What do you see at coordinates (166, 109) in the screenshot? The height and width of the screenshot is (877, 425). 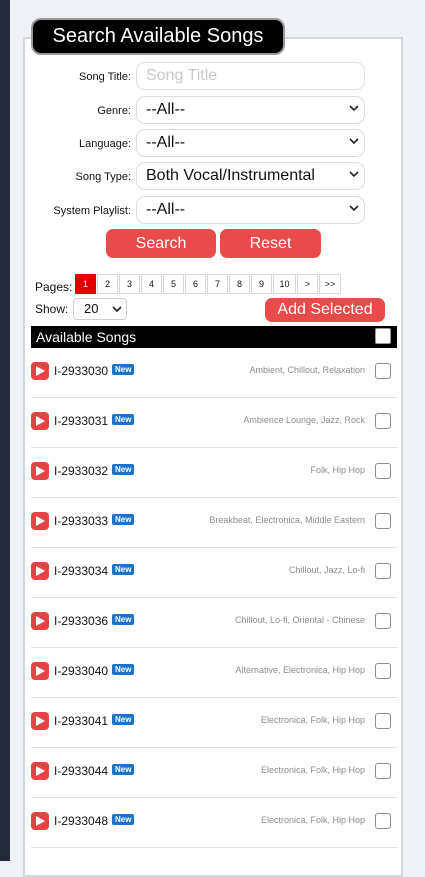 I see `genre-value: --All--` at bounding box center [166, 109].